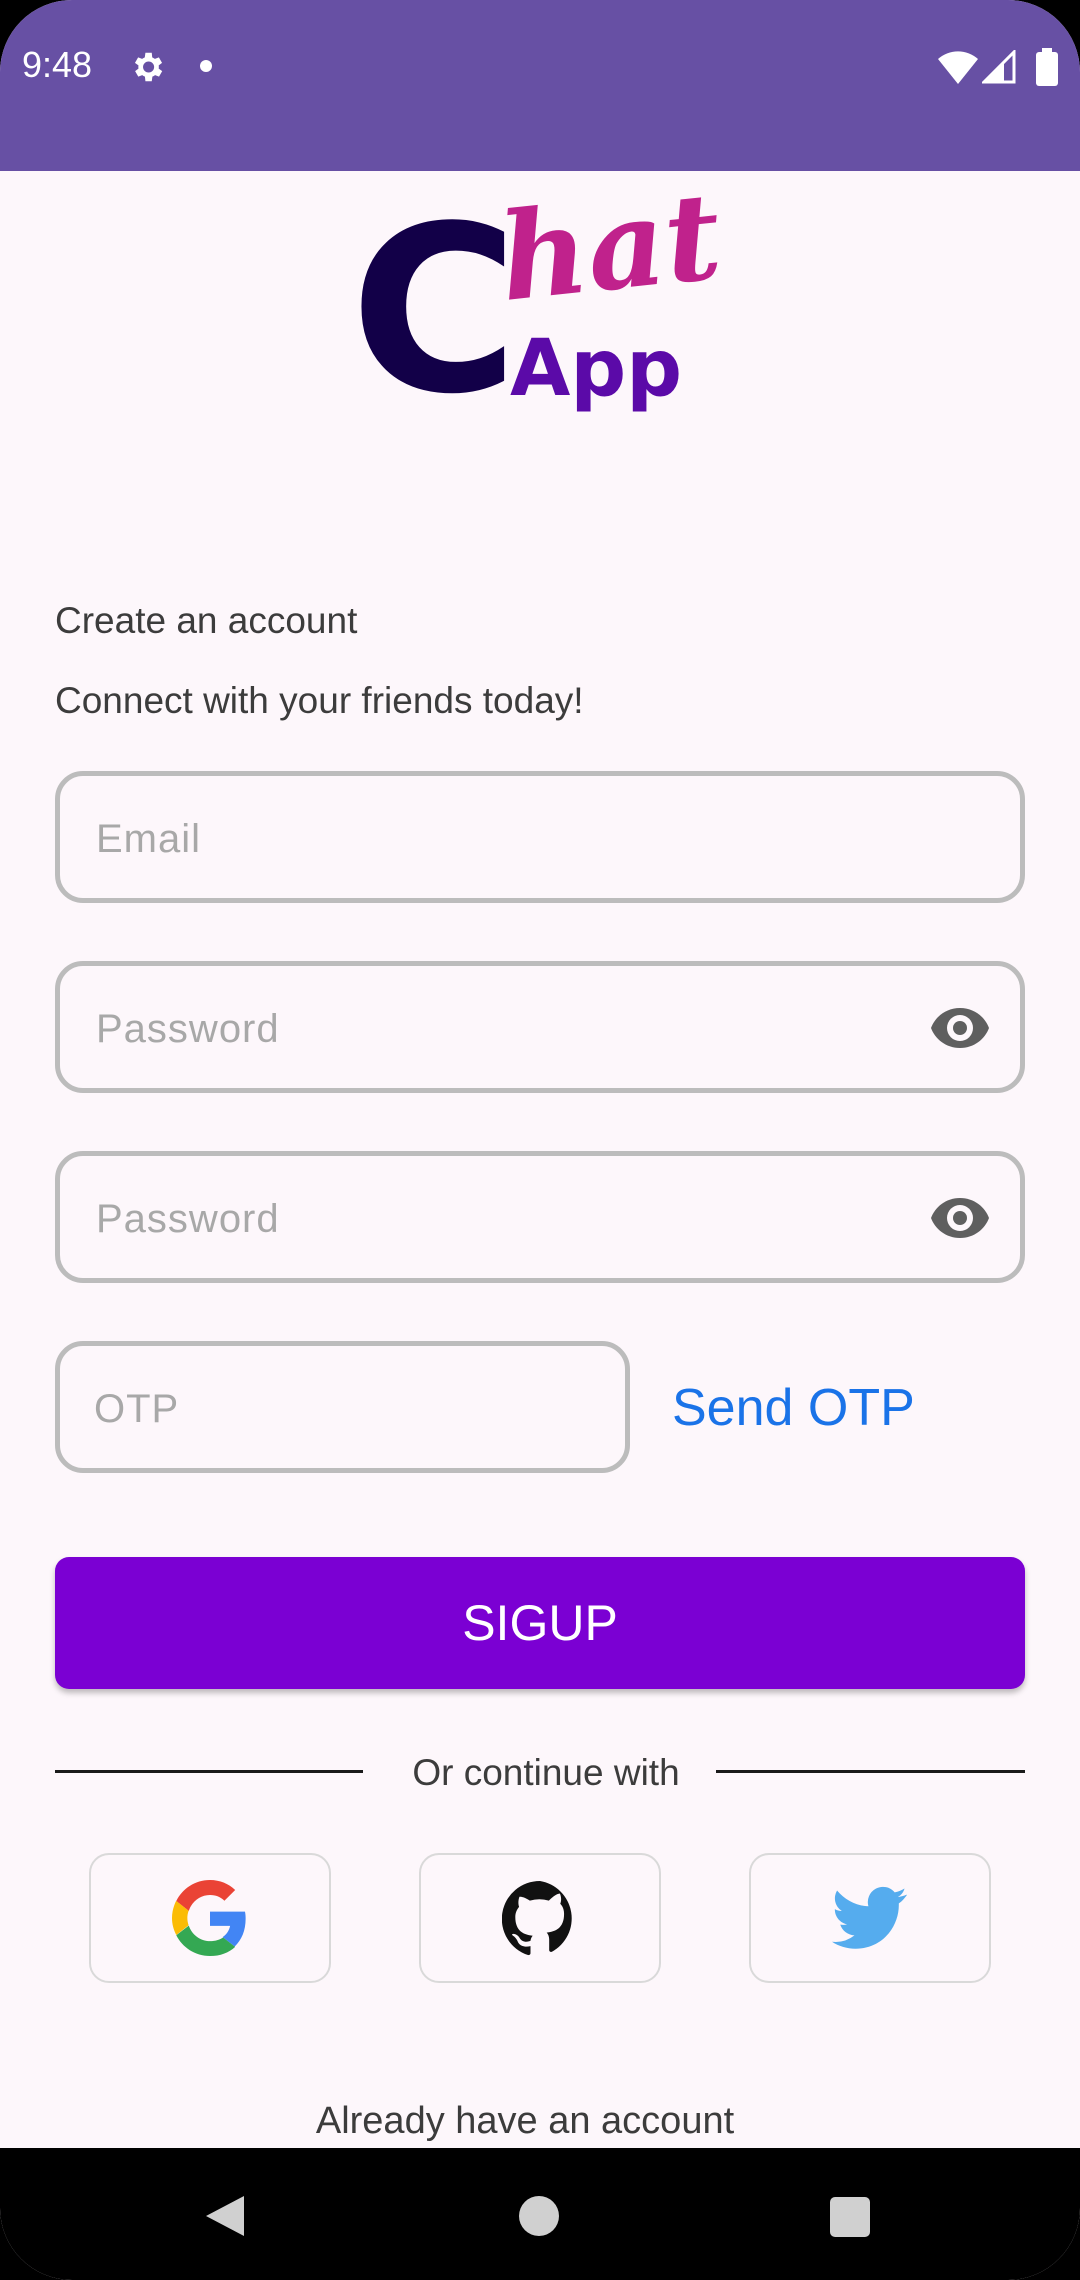 This screenshot has height=2280, width=1080. What do you see at coordinates (999, 67) in the screenshot?
I see `signal-icon` at bounding box center [999, 67].